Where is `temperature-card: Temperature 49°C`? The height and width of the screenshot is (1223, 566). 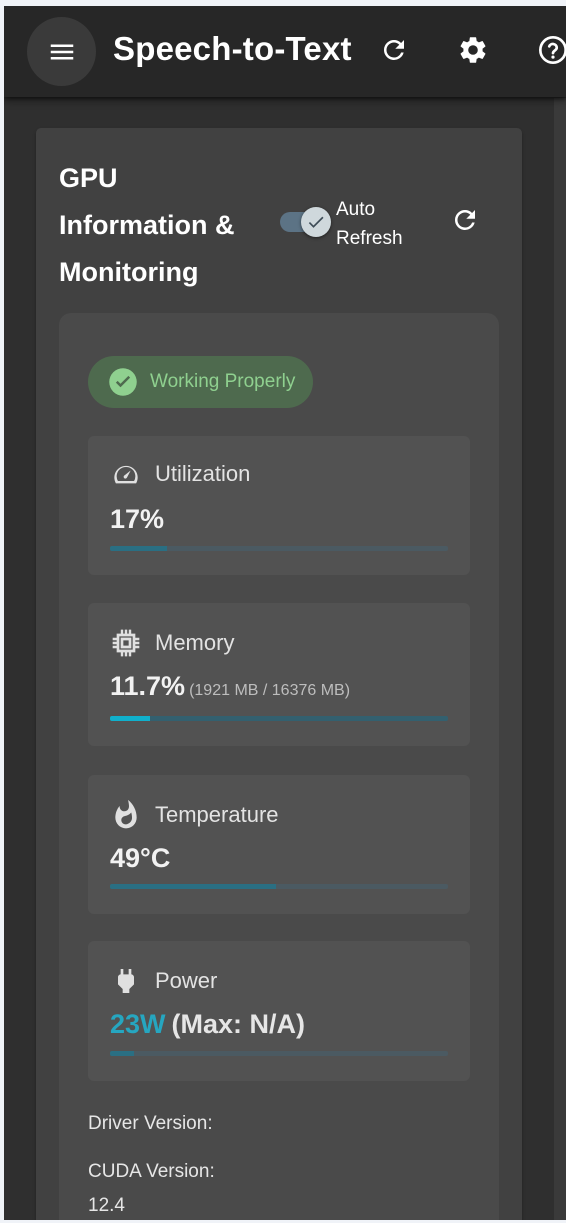 temperature-card: Temperature 49°C is located at coordinates (279, 844).